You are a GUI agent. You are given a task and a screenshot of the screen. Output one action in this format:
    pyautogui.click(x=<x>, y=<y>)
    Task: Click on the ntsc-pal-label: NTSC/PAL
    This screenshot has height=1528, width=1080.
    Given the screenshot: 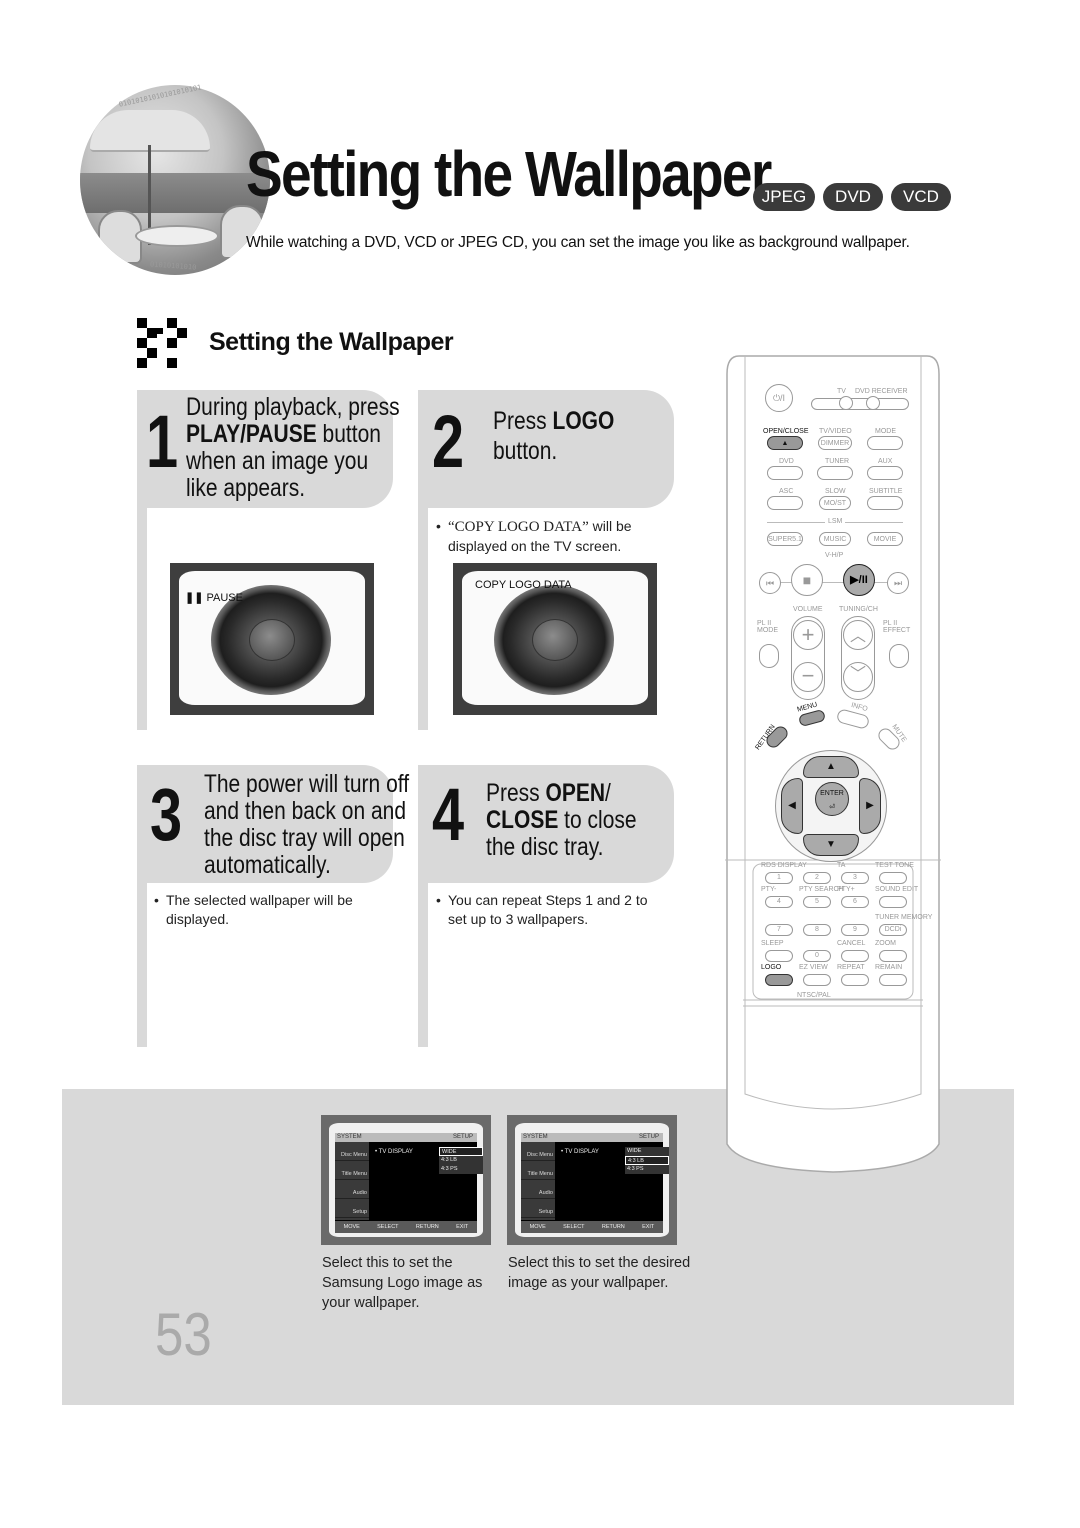 What is the action you would take?
    pyautogui.click(x=814, y=995)
    